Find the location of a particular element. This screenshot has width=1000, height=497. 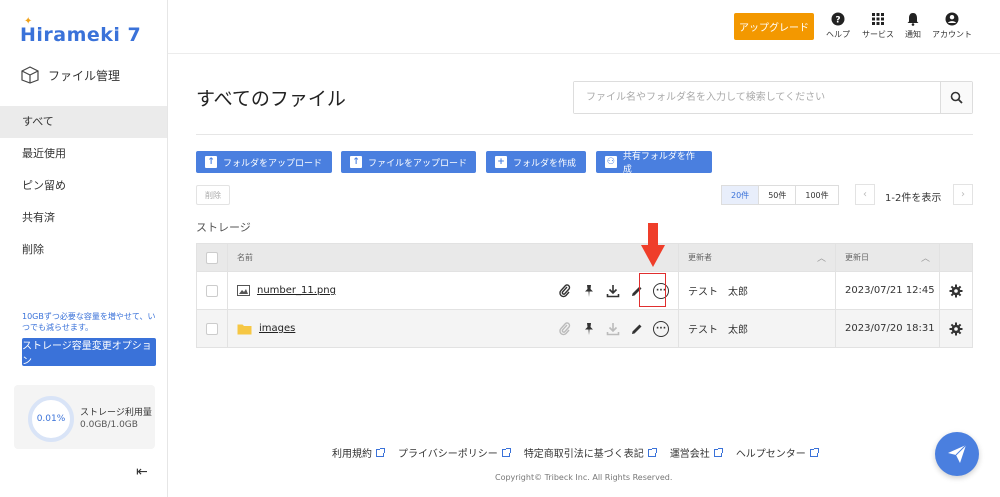

footer-link-label: 運営会社 is located at coordinates (689, 454).